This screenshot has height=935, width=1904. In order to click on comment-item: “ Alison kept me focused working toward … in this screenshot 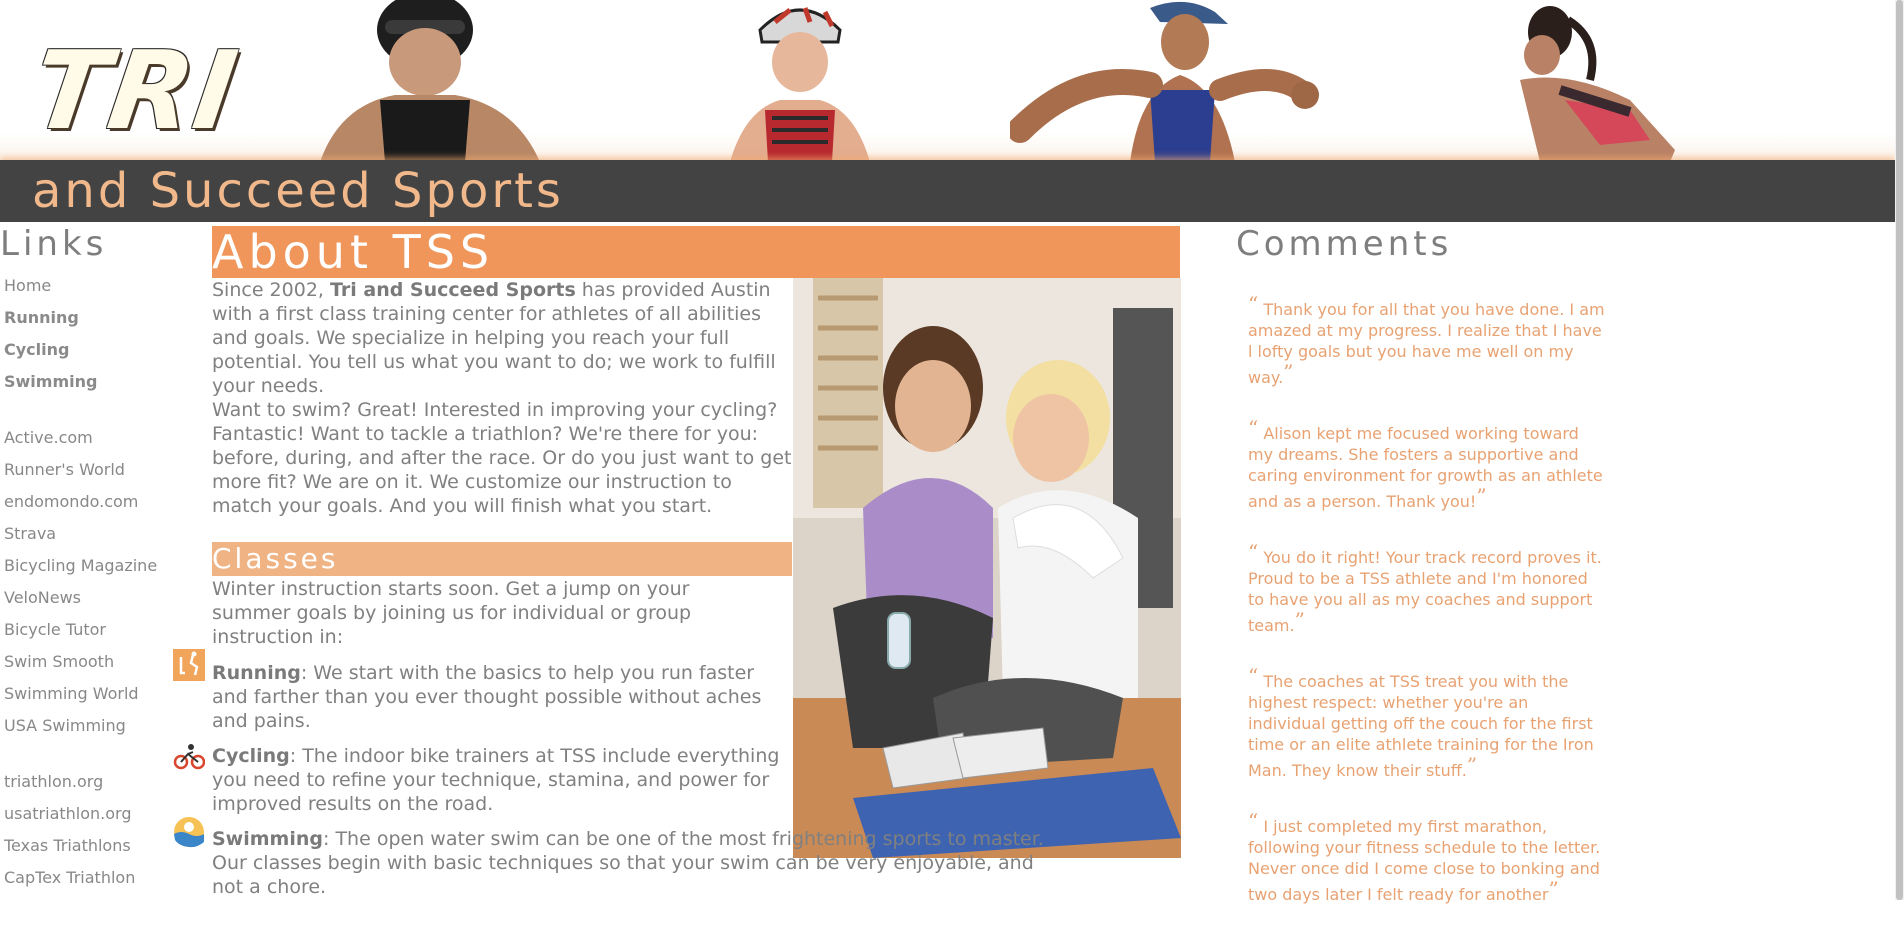, I will do `click(1427, 465)`.